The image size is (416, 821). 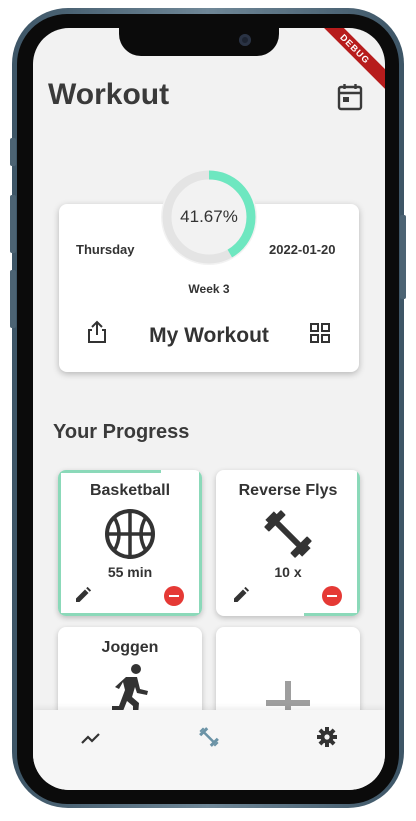 What do you see at coordinates (121, 432) in the screenshot?
I see `section-title: Your Progress` at bounding box center [121, 432].